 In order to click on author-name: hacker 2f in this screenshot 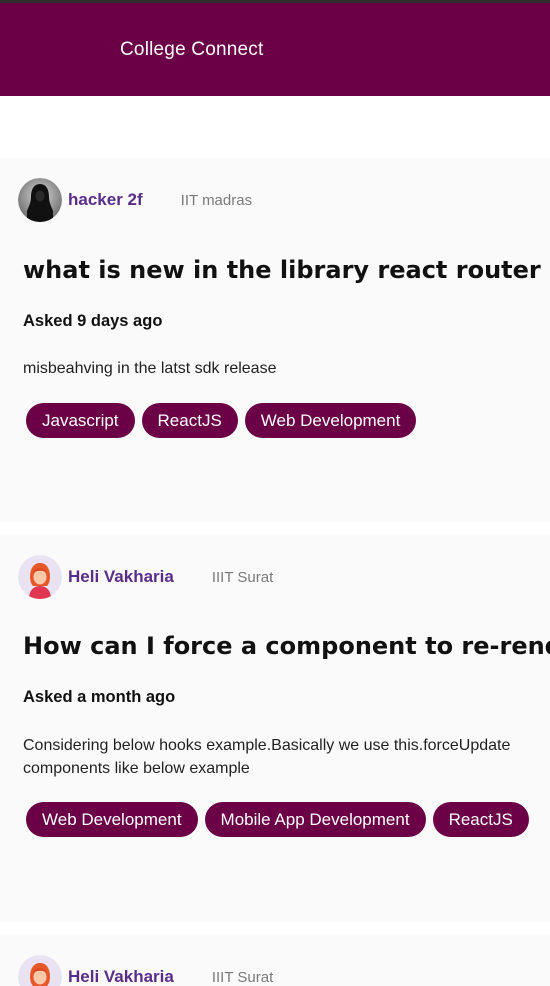, I will do `click(105, 200)`.